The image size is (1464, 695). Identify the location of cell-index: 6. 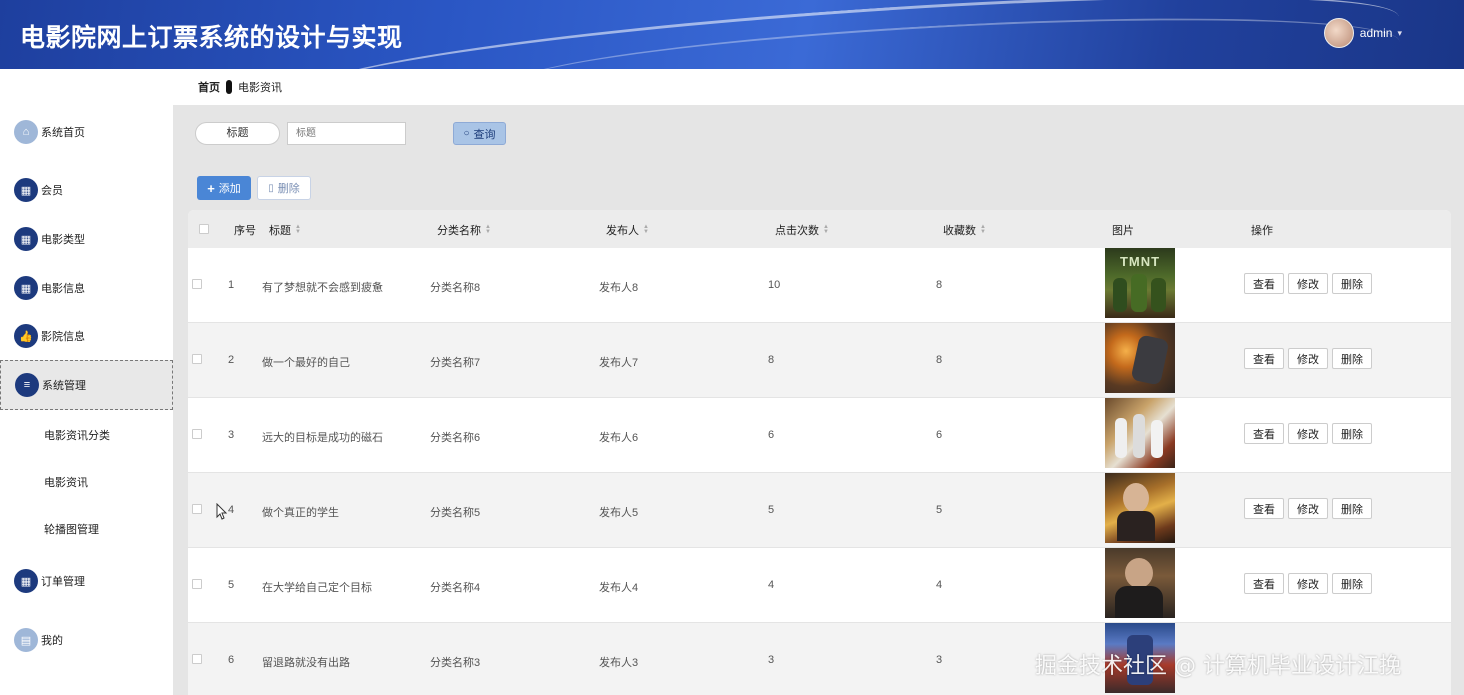
(231, 660).